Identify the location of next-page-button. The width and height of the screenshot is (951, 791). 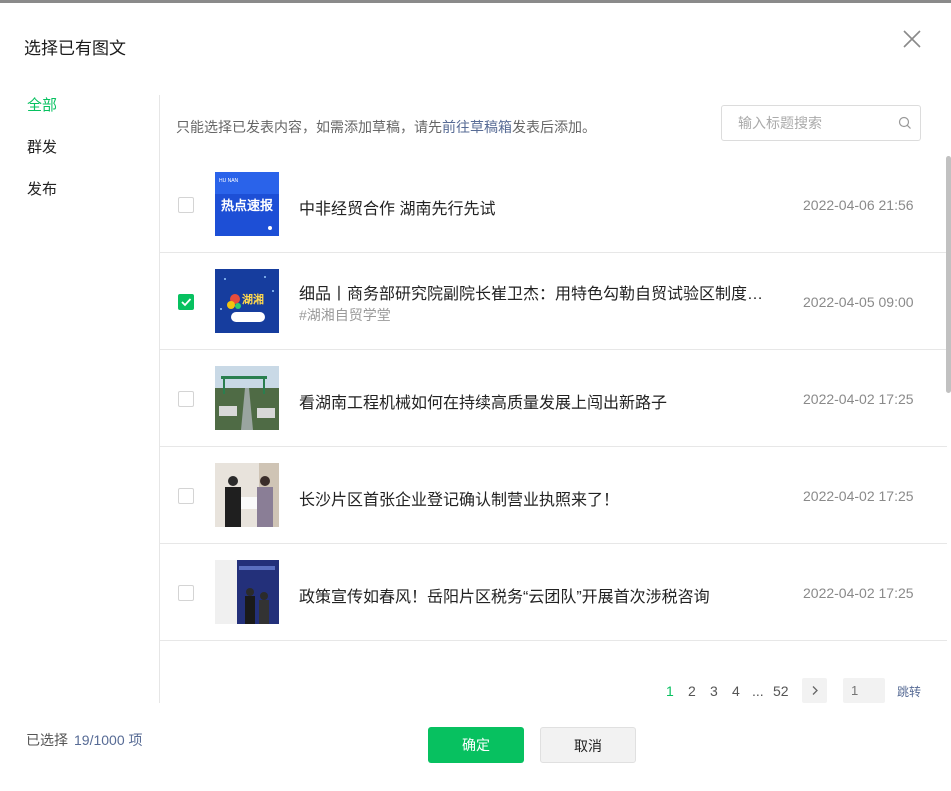
(814, 690).